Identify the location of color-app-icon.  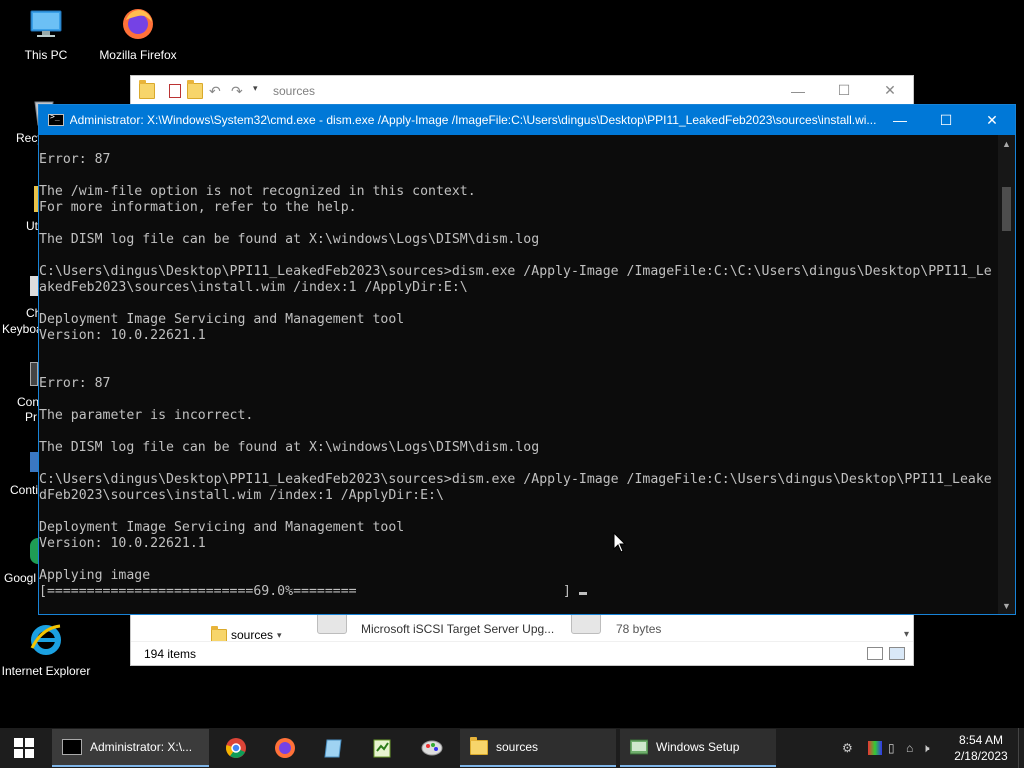
(875, 748).